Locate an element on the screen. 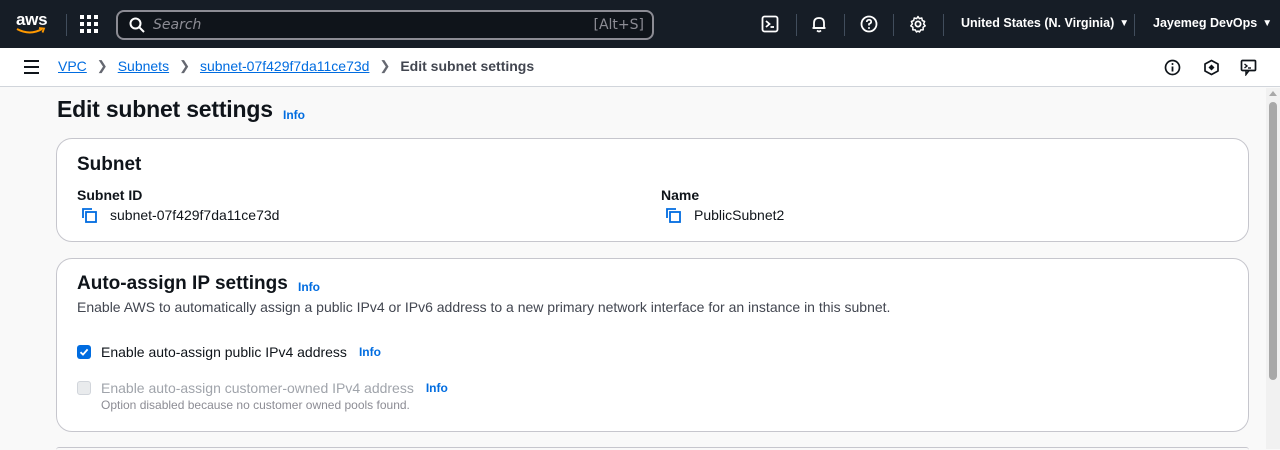  subnet-id-value: subnet-07f429f7da11ce73d is located at coordinates (195, 215).